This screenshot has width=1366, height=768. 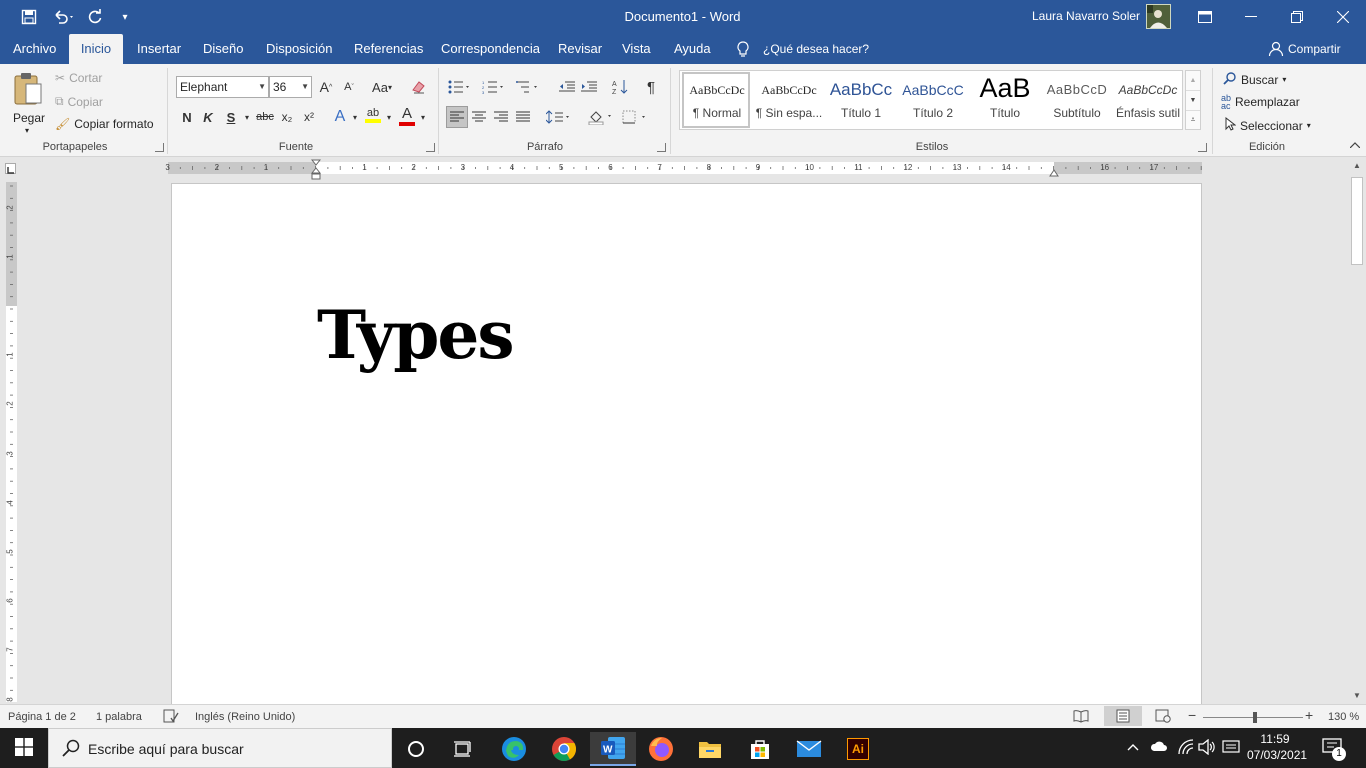 What do you see at coordinates (651, 87) in the screenshot?
I see `show-hide-pilcrow-icon: ¶` at bounding box center [651, 87].